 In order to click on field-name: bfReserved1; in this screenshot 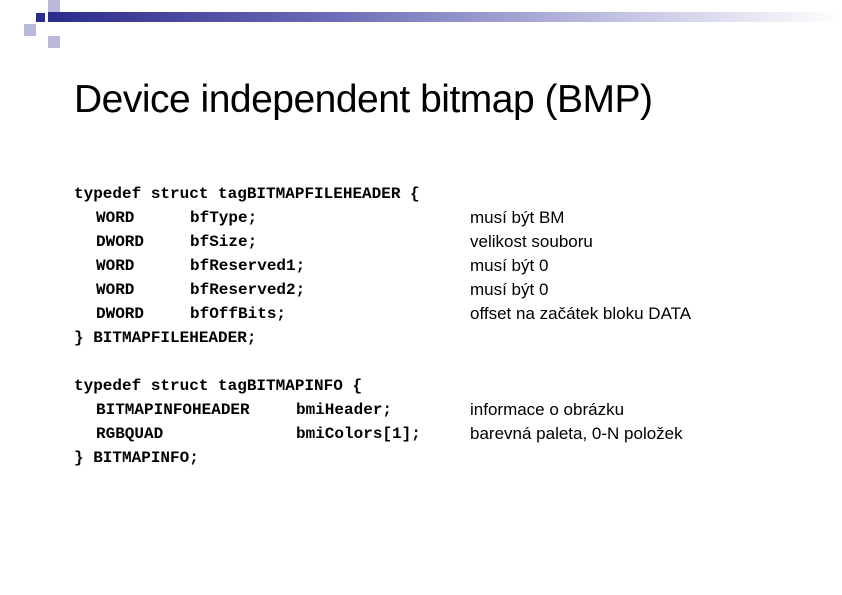, I will do `click(248, 266)`.